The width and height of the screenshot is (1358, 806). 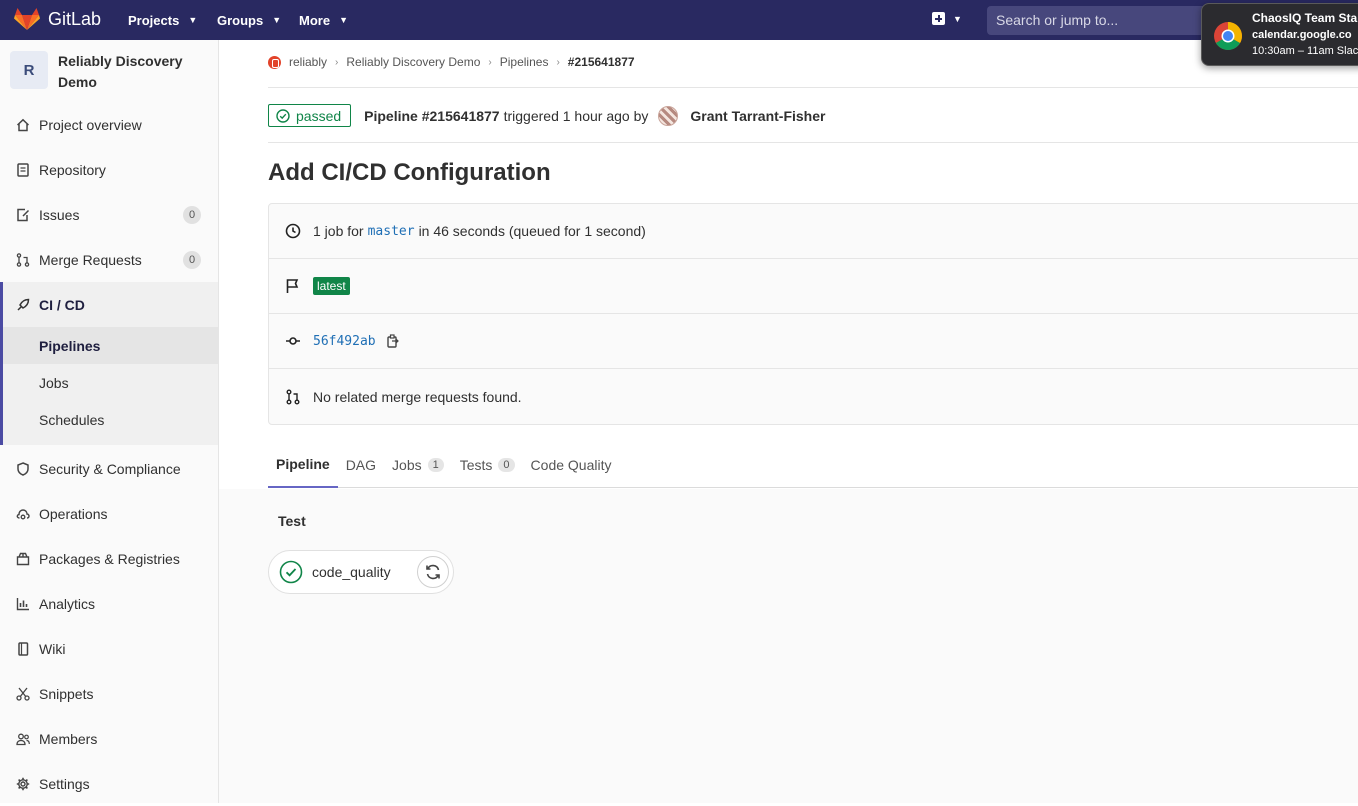 What do you see at coordinates (67, 603) in the screenshot?
I see `sidebar-item-label: Analytics` at bounding box center [67, 603].